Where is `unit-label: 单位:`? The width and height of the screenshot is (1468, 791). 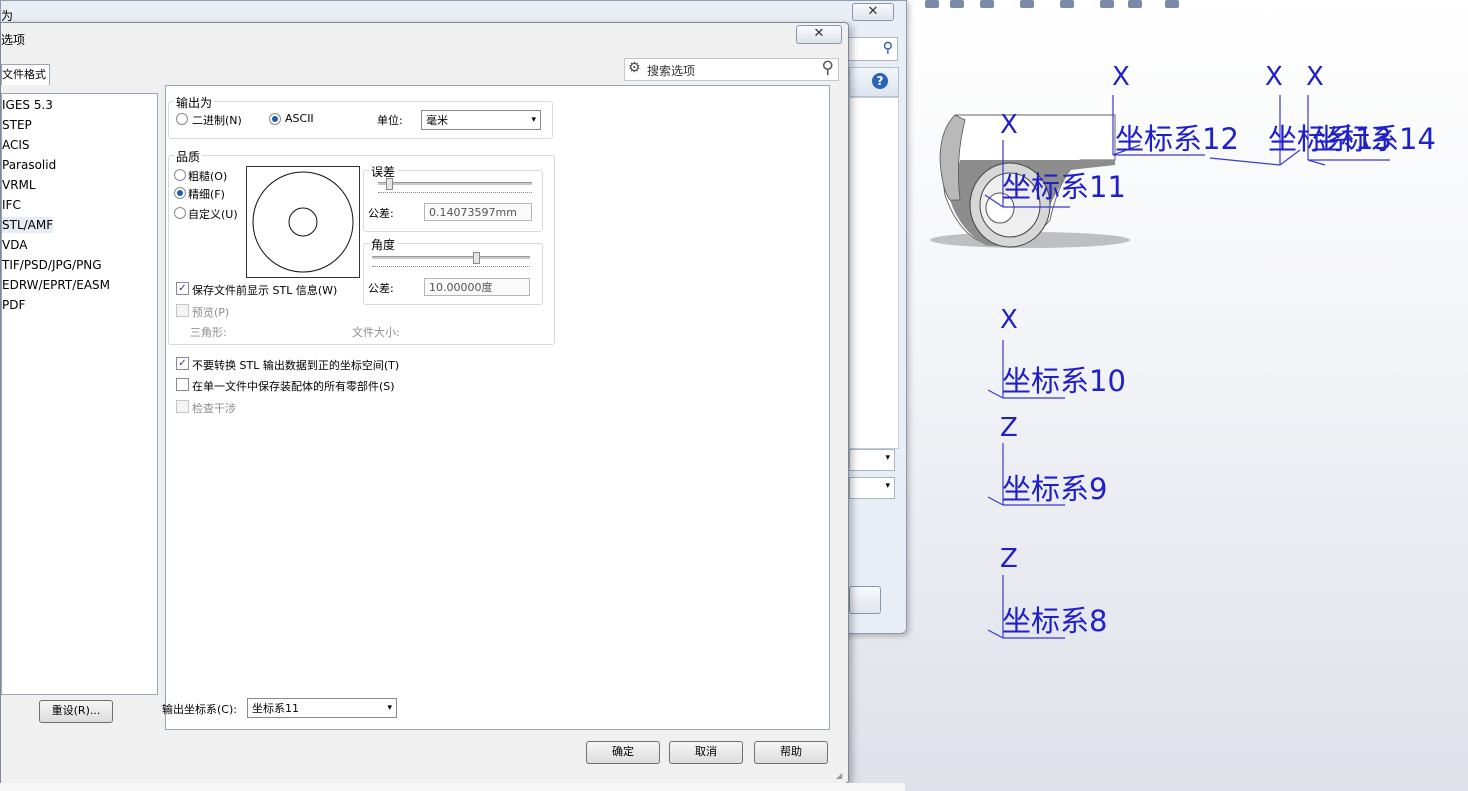 unit-label: 单位: is located at coordinates (390, 120).